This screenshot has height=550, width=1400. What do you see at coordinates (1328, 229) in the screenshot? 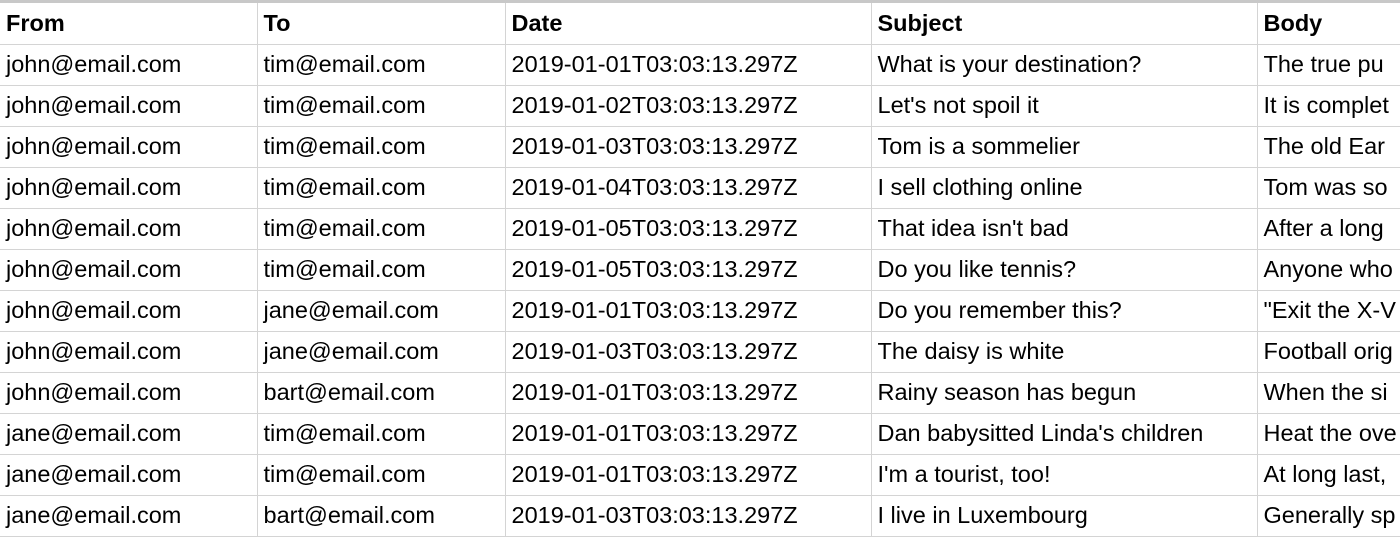
I see `cell-body: After a long` at bounding box center [1328, 229].